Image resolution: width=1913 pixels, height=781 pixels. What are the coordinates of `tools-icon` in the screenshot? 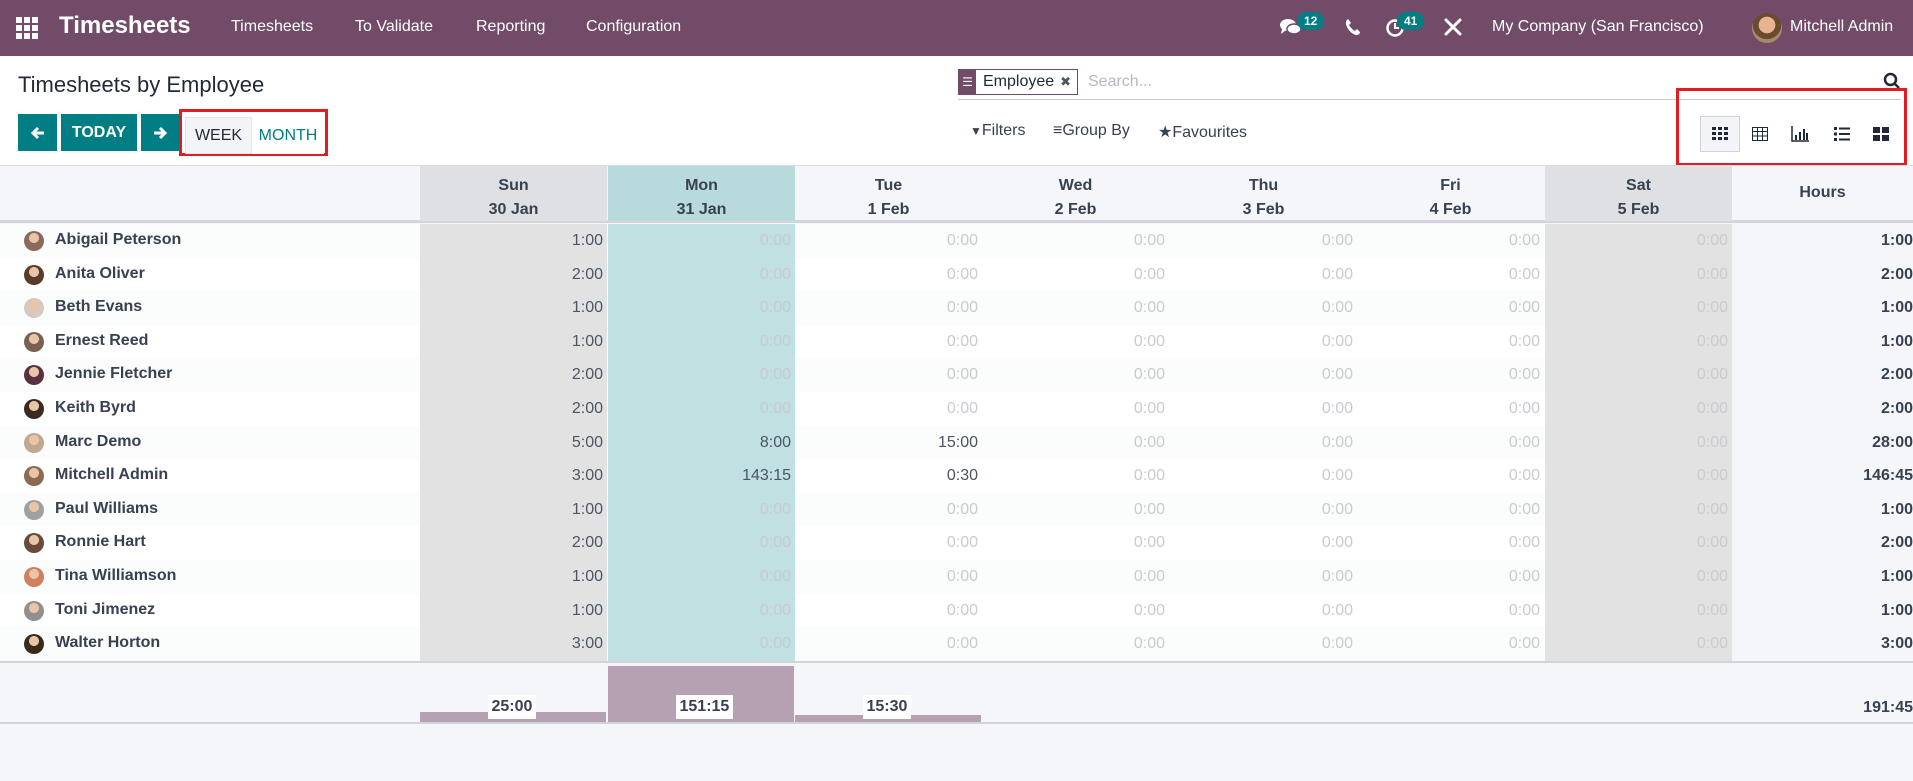 It's located at (1453, 29).